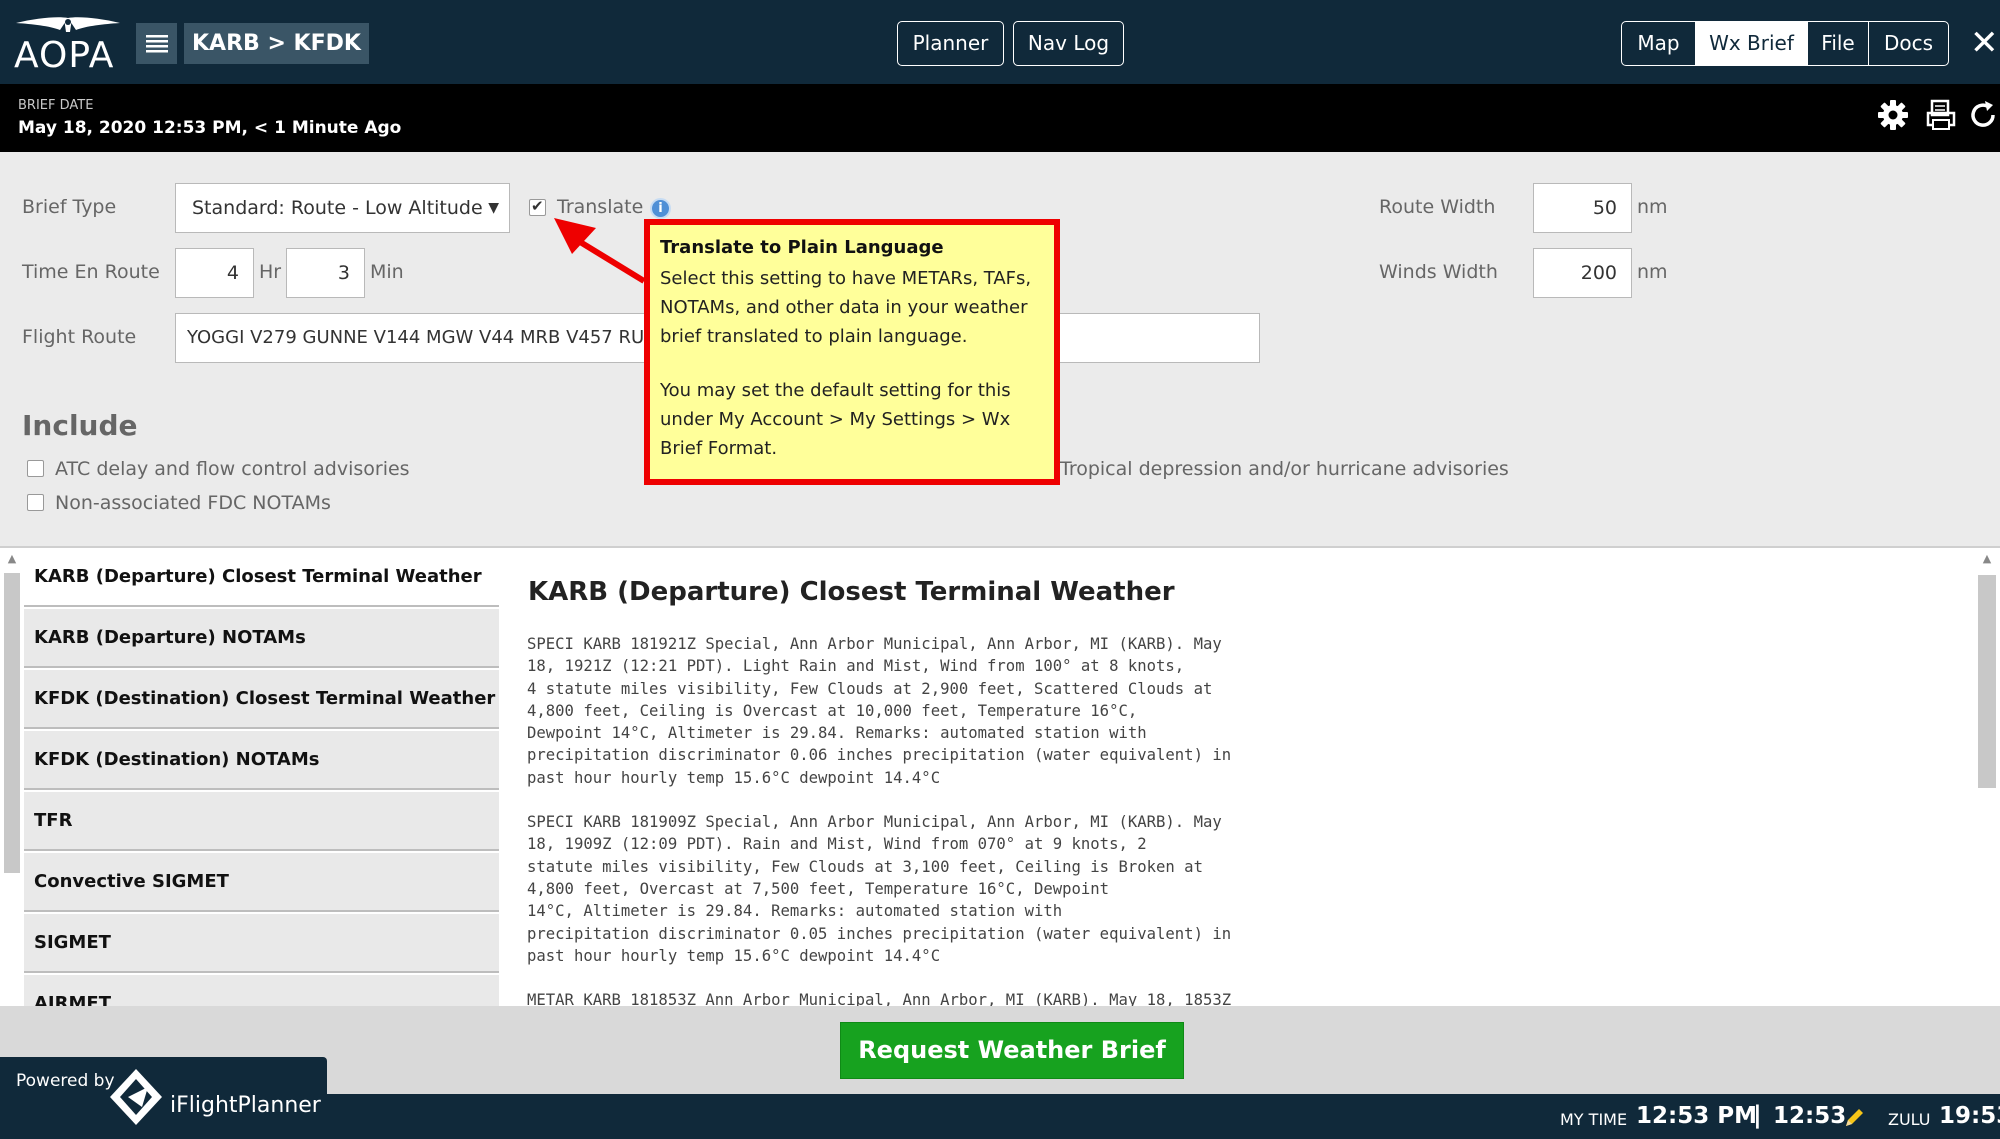 The width and height of the screenshot is (2000, 1139). Describe the element at coordinates (1987, 681) in the screenshot. I see `content-scrollbar` at that location.